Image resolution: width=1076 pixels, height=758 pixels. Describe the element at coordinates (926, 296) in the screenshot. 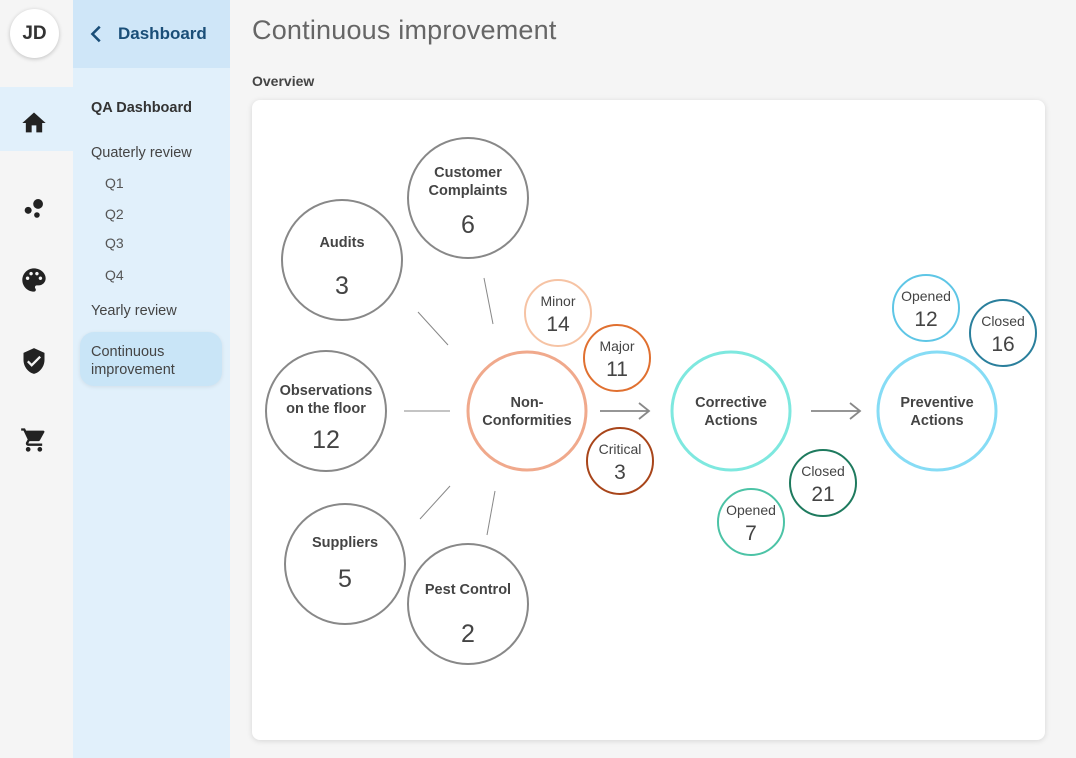

I see `preventive-opened-label: Opened` at that location.